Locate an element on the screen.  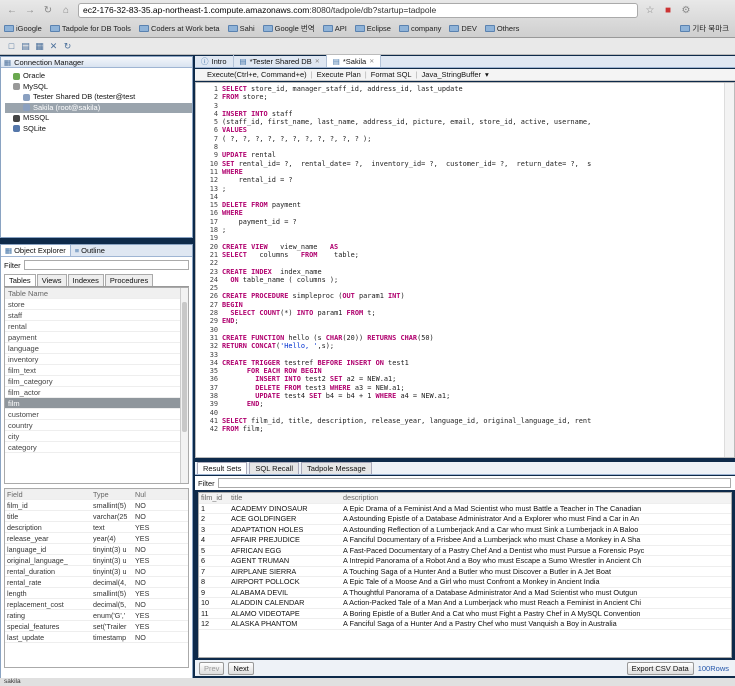
toolbar-action: Execute(Ctrl+e, Command+e) is located at coordinates (257, 74).